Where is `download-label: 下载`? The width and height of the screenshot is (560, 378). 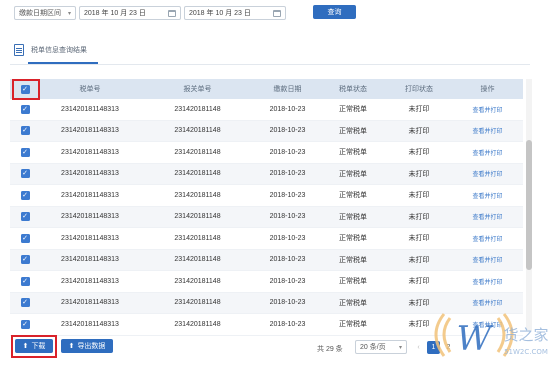 download-label: 下载 is located at coordinates (38, 346).